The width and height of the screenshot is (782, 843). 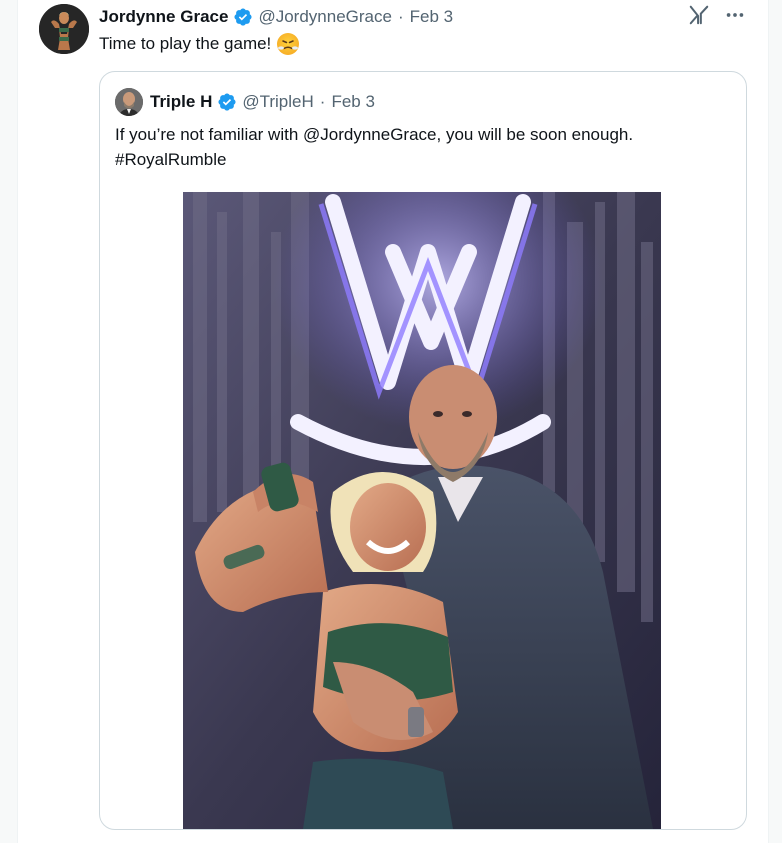 What do you see at coordinates (129, 102) in the screenshot?
I see `quoted-author-avatar` at bounding box center [129, 102].